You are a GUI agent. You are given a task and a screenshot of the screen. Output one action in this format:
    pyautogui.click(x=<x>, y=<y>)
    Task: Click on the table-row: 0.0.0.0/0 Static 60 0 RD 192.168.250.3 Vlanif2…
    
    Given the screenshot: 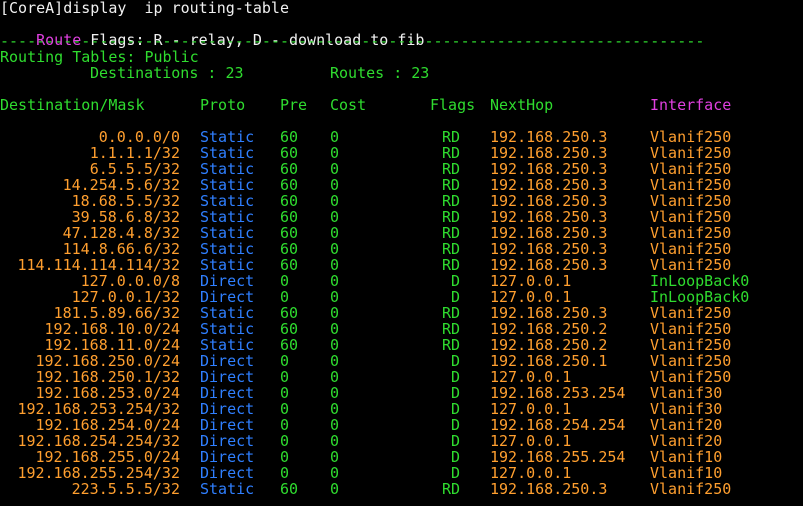 What is the action you would take?
    pyautogui.click(x=401, y=137)
    